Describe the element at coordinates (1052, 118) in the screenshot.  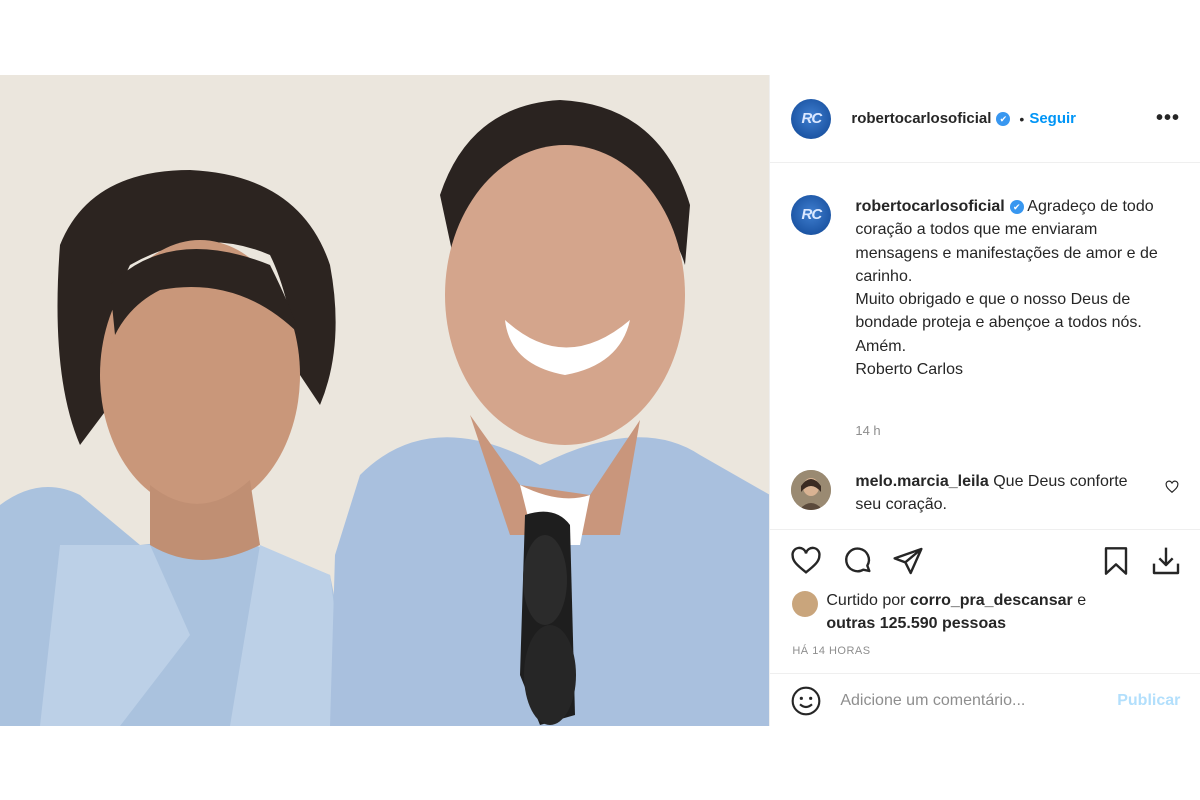
I see `follow-button: Seguir` at that location.